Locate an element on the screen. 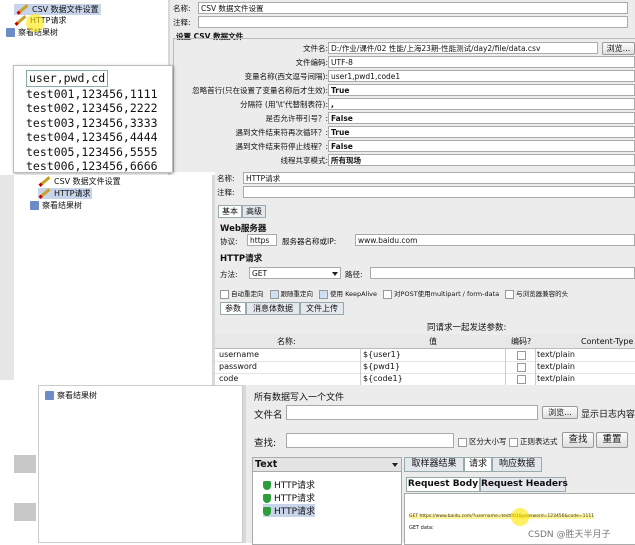 Image resolution: width=635 pixels, height=545 pixels. mid-tree-item-http: HTTP请求 is located at coordinates (65, 193).